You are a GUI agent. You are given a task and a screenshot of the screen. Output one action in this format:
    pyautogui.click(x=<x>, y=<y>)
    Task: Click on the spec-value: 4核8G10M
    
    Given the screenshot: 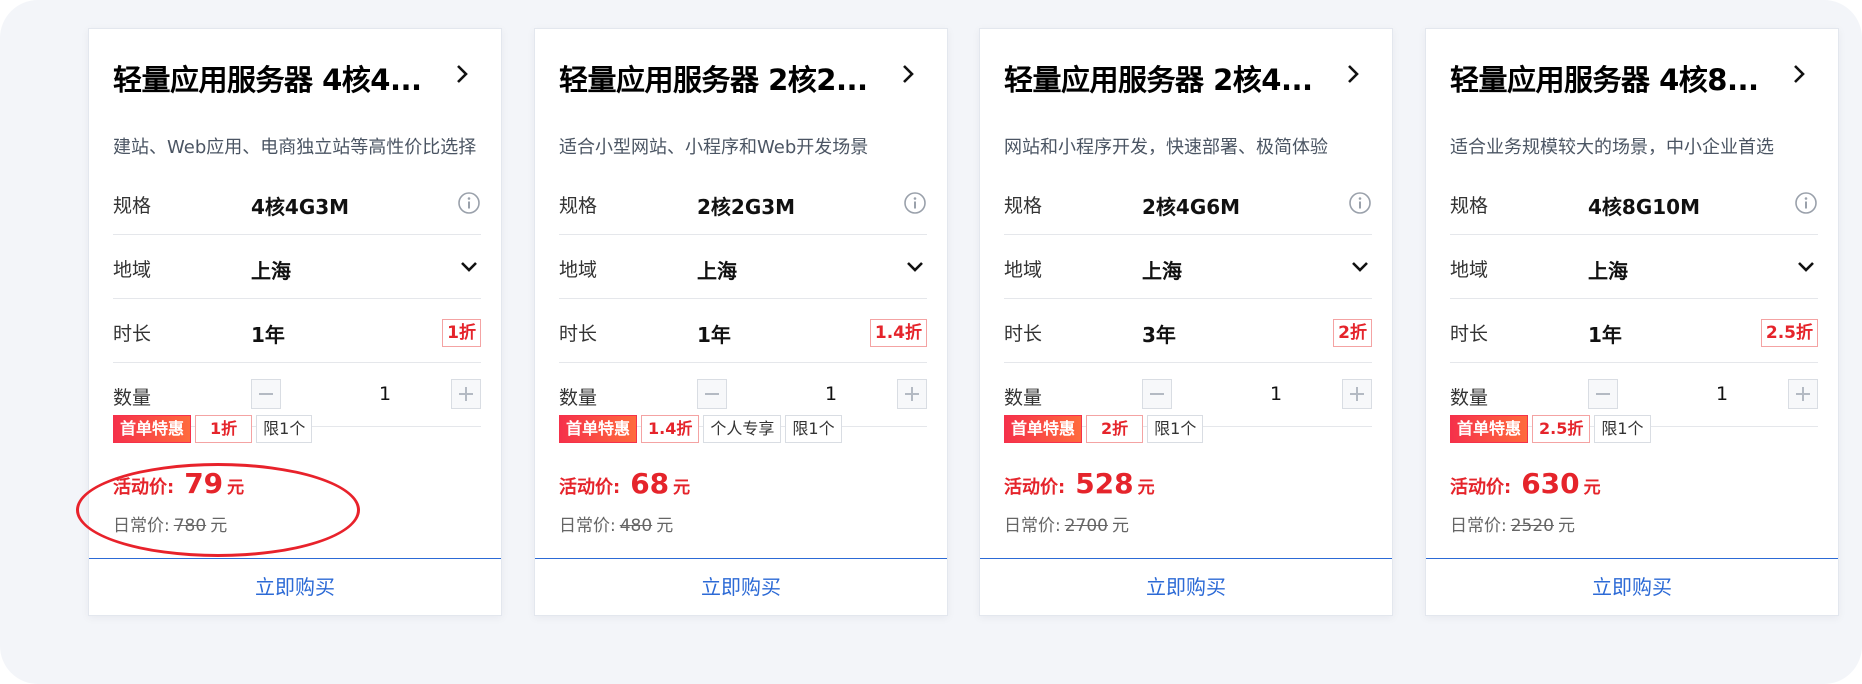 What is the action you would take?
    pyautogui.click(x=1644, y=207)
    